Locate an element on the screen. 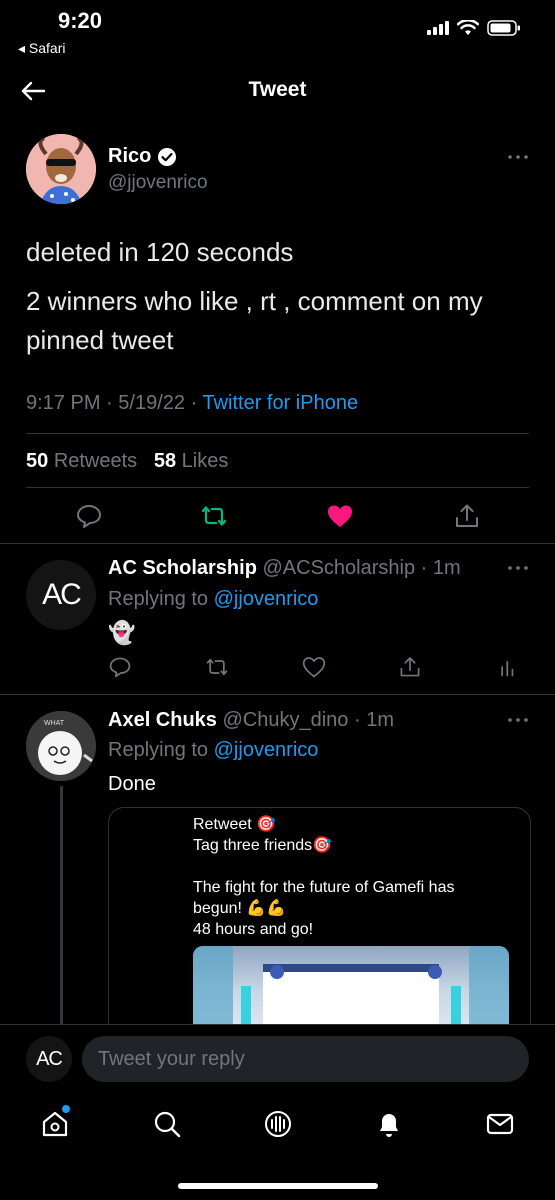 This screenshot has height=1200, width=555. status-time: 9:20 is located at coordinates (80, 20).